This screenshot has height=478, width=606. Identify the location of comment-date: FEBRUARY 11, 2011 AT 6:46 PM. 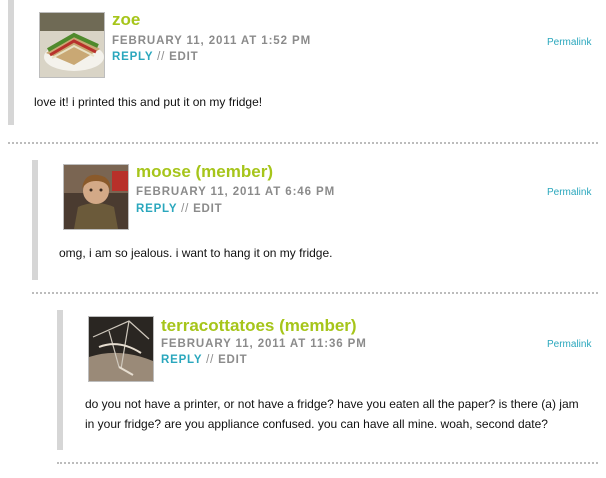
(236, 192).